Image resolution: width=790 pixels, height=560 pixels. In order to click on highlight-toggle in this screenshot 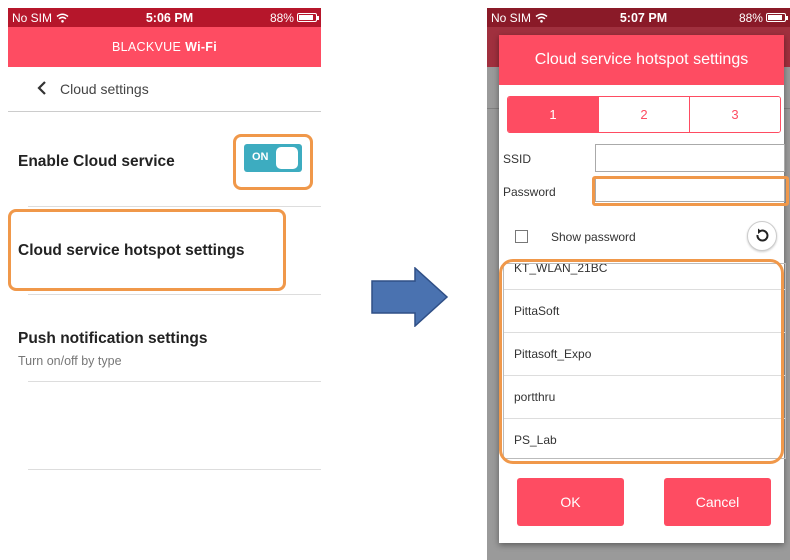, I will do `click(273, 162)`.